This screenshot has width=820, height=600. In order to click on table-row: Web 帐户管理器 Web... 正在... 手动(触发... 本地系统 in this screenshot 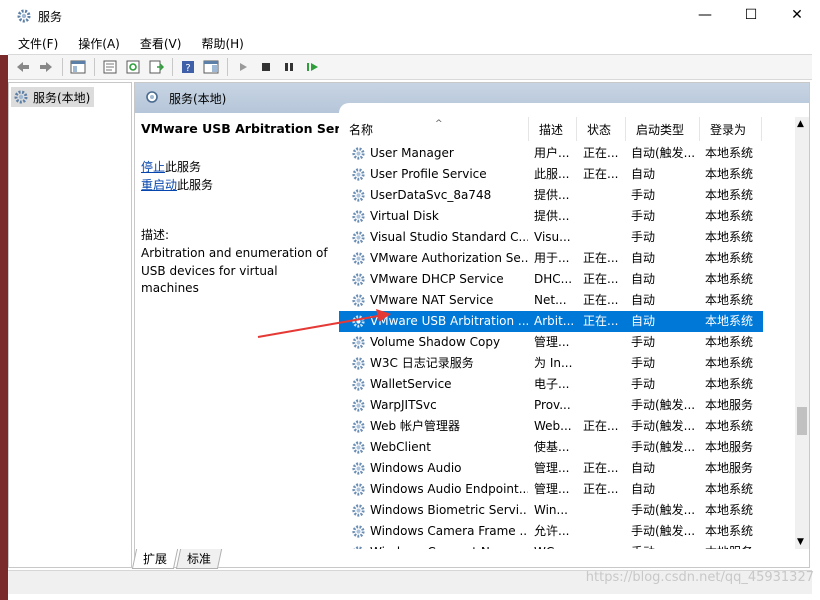, I will do `click(551, 426)`.